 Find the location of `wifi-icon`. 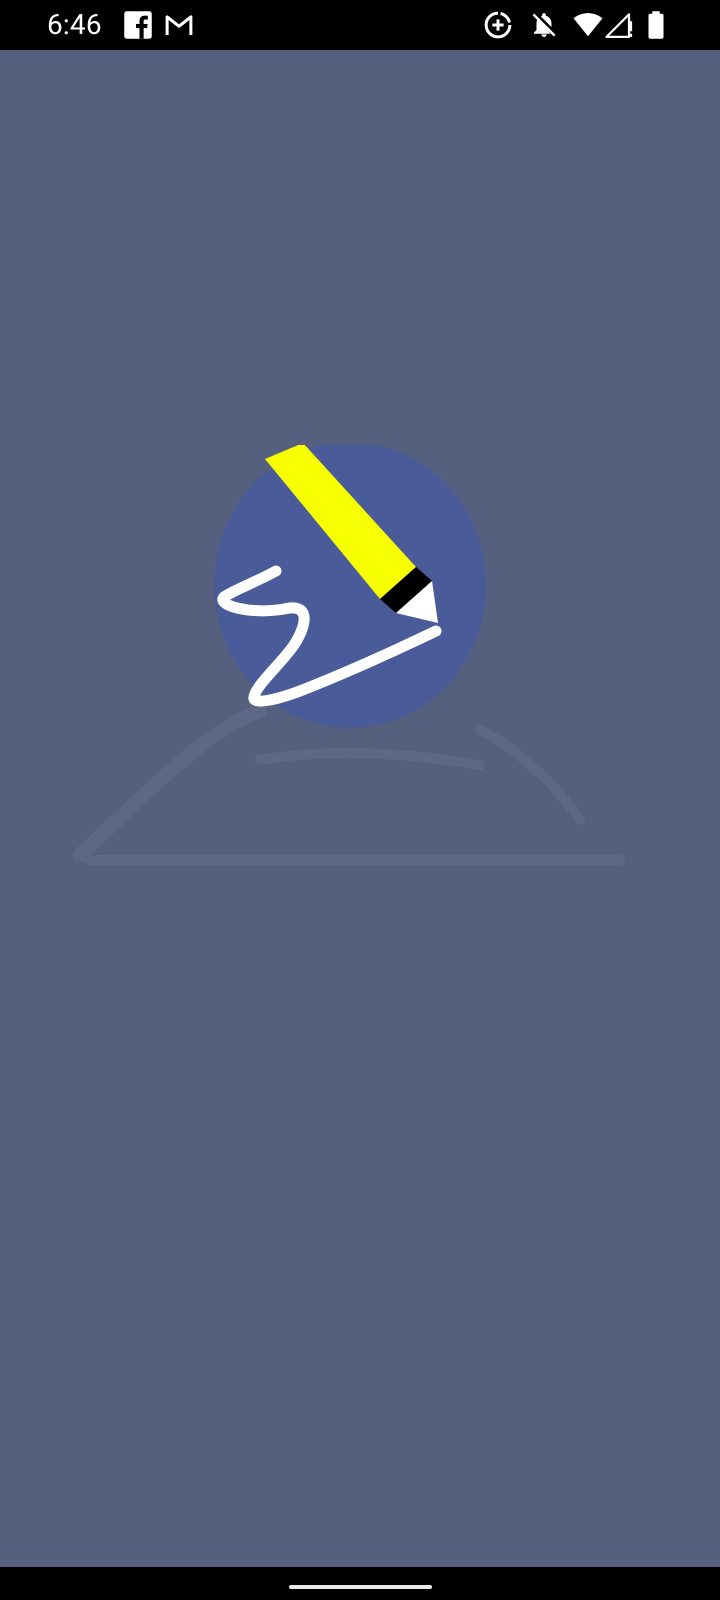

wifi-icon is located at coordinates (588, 25).